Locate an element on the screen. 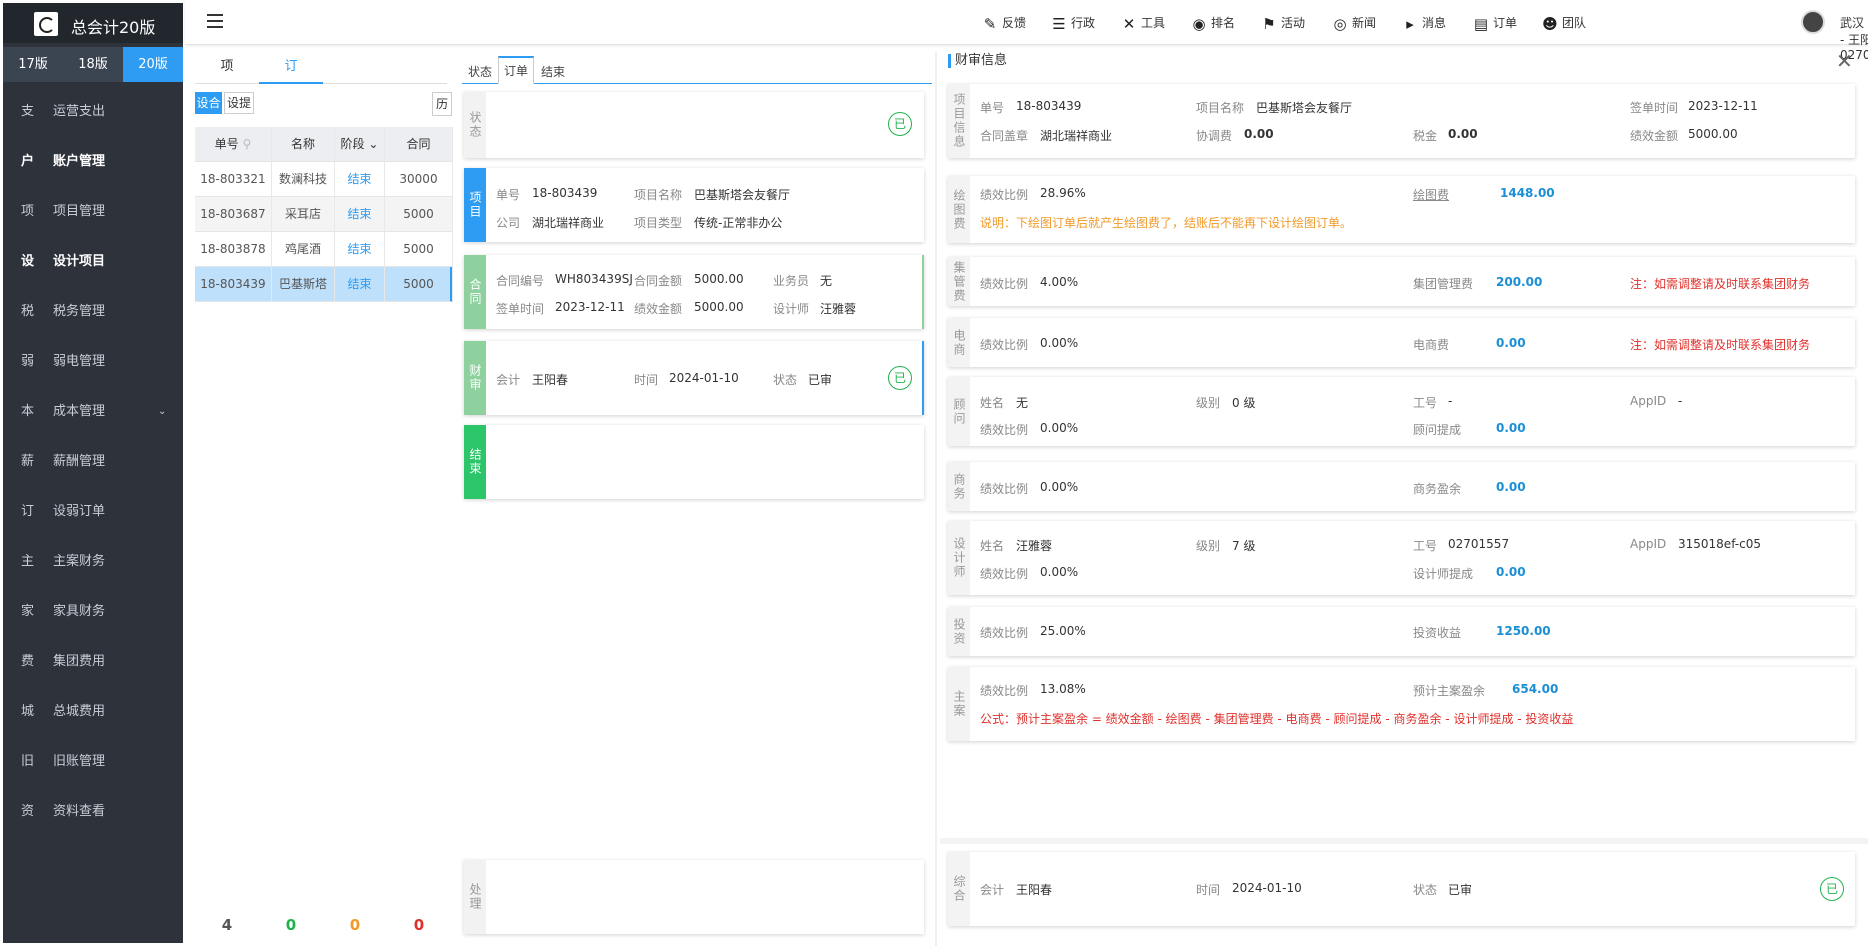  design-commission-button: 设提 is located at coordinates (239, 103).